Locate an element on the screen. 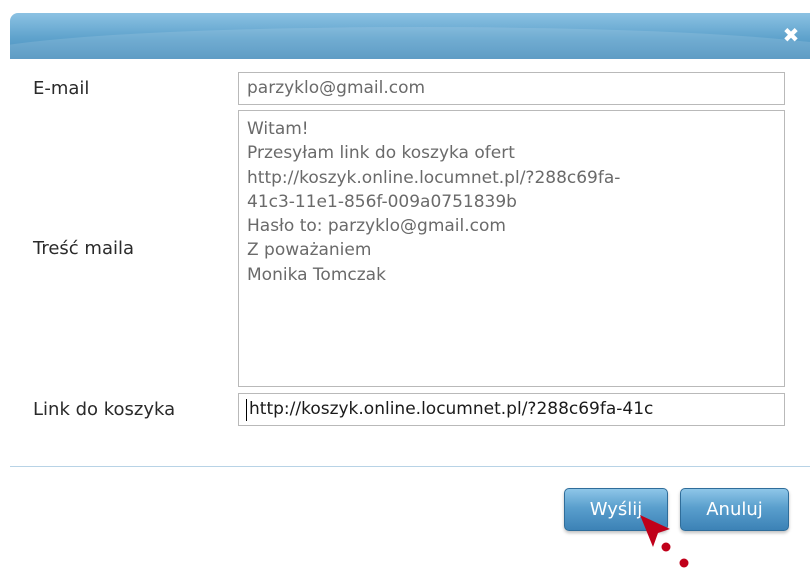  cancel-button: Anuluj is located at coordinates (734, 509).